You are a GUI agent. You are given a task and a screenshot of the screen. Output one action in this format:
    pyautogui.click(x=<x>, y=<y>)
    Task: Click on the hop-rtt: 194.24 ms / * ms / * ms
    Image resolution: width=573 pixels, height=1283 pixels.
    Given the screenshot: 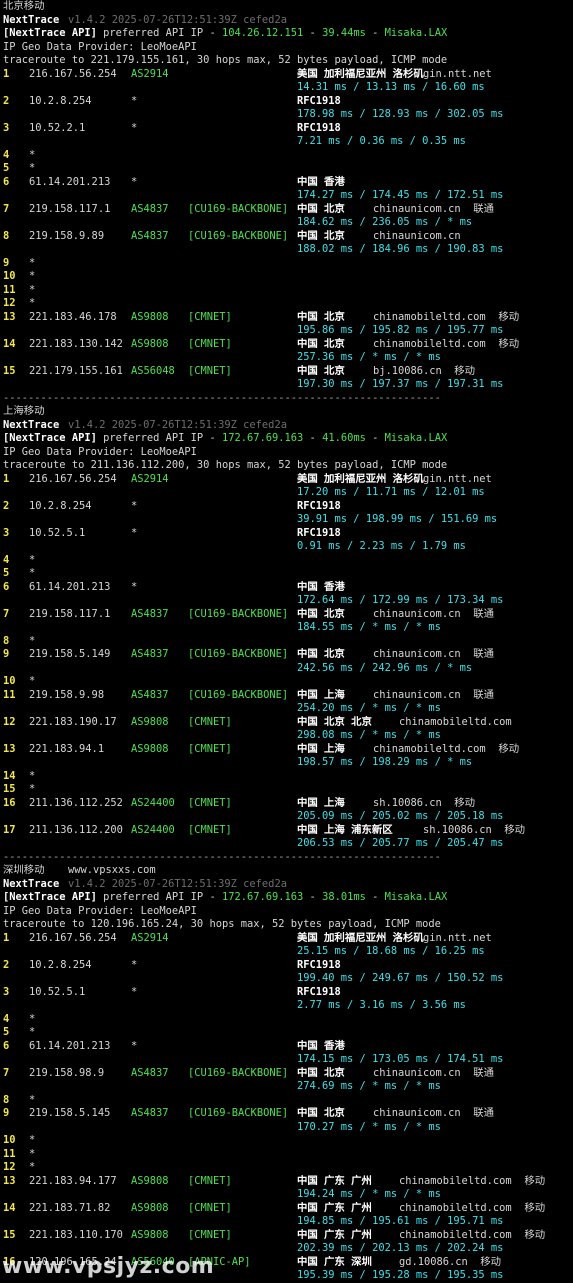 What is the action you would take?
    pyautogui.click(x=369, y=1194)
    